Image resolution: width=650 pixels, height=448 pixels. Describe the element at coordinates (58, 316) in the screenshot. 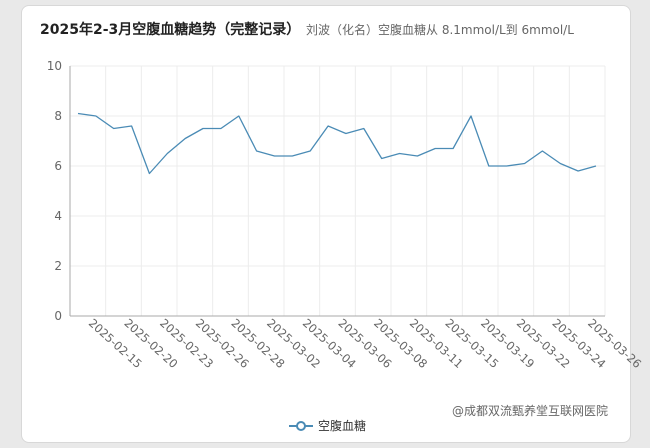

I see `y-tick-label: 0` at that location.